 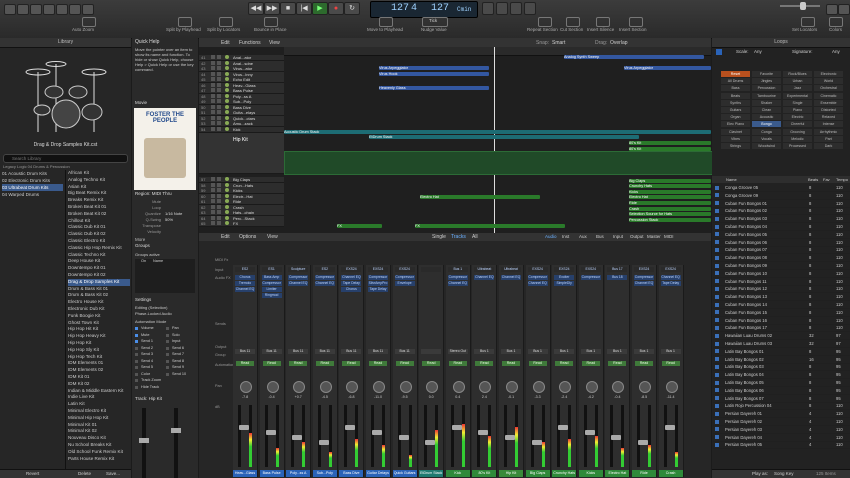 What do you see at coordinates (497, 132) in the screenshot?
I see `region: Acoustic Drum Stack` at bounding box center [497, 132].